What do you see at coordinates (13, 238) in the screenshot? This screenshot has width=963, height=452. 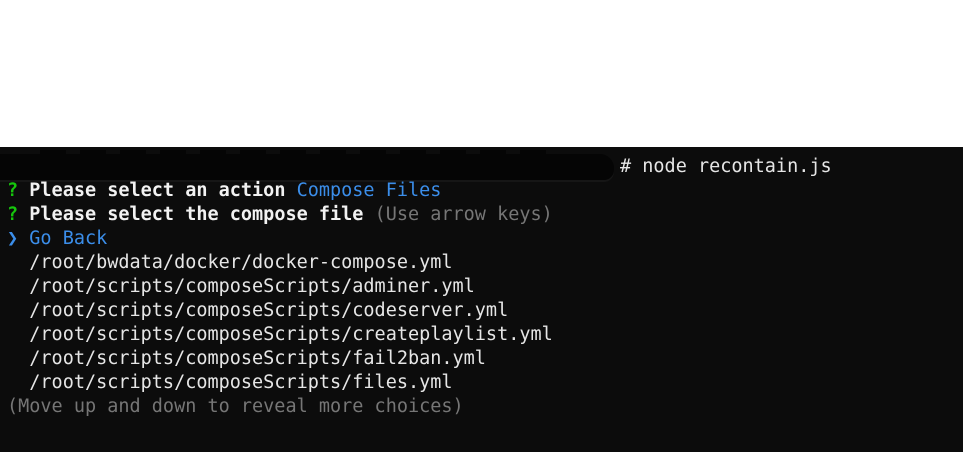 I see `pointer-icon: ❯` at bounding box center [13, 238].